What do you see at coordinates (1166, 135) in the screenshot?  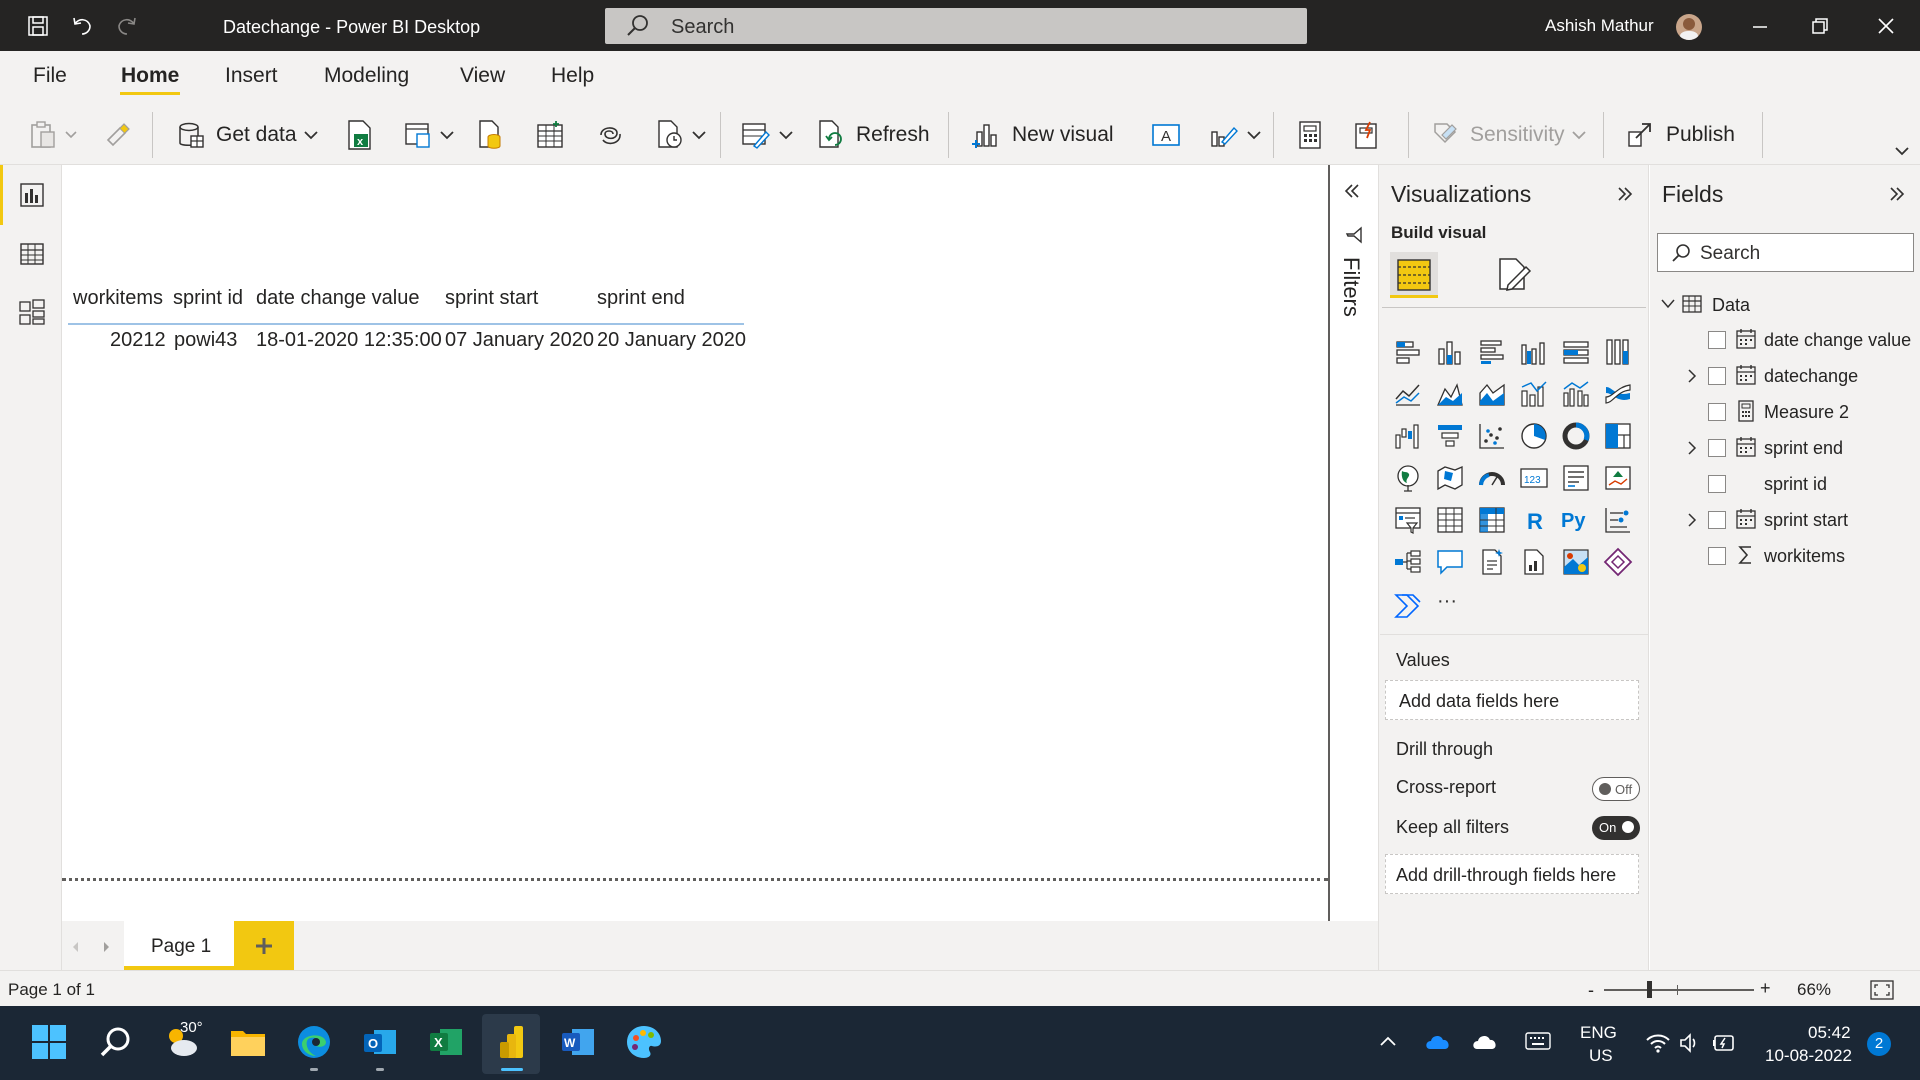 I see `text-box-button: A` at bounding box center [1166, 135].